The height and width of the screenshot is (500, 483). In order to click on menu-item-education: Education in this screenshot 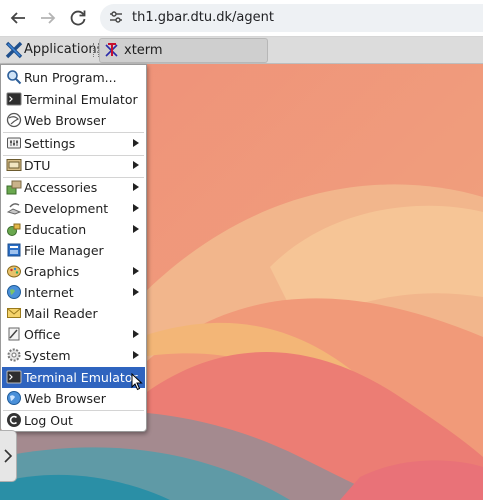, I will do `click(73, 229)`.